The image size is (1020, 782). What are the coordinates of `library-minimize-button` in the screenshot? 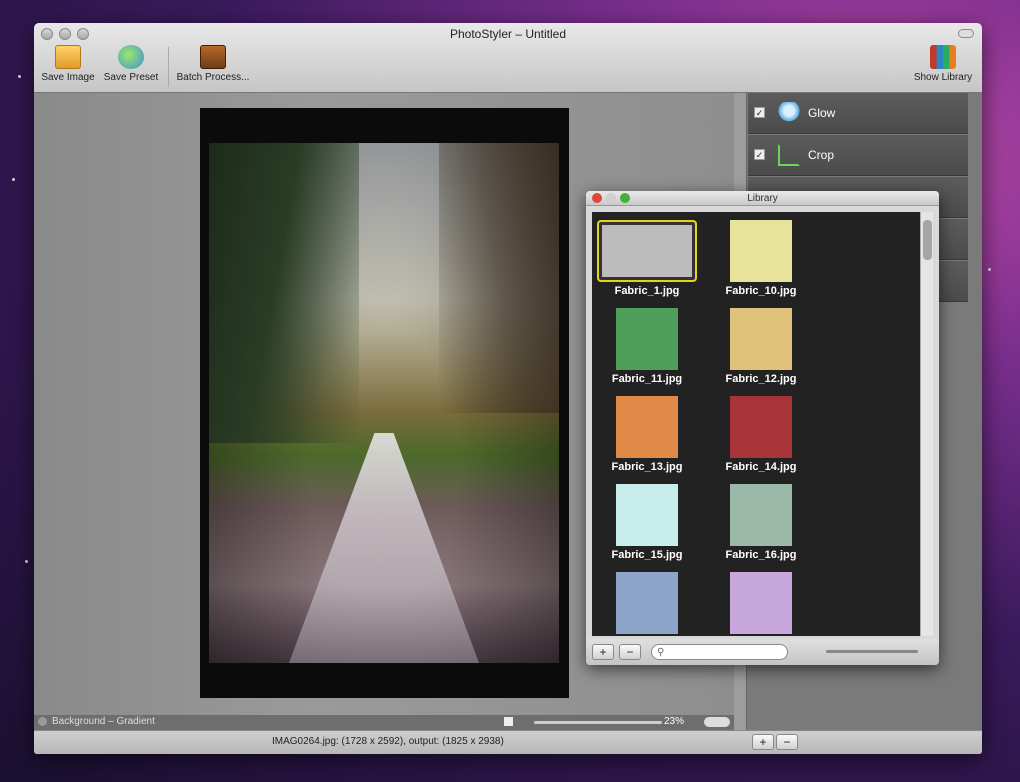 It's located at (611, 198).